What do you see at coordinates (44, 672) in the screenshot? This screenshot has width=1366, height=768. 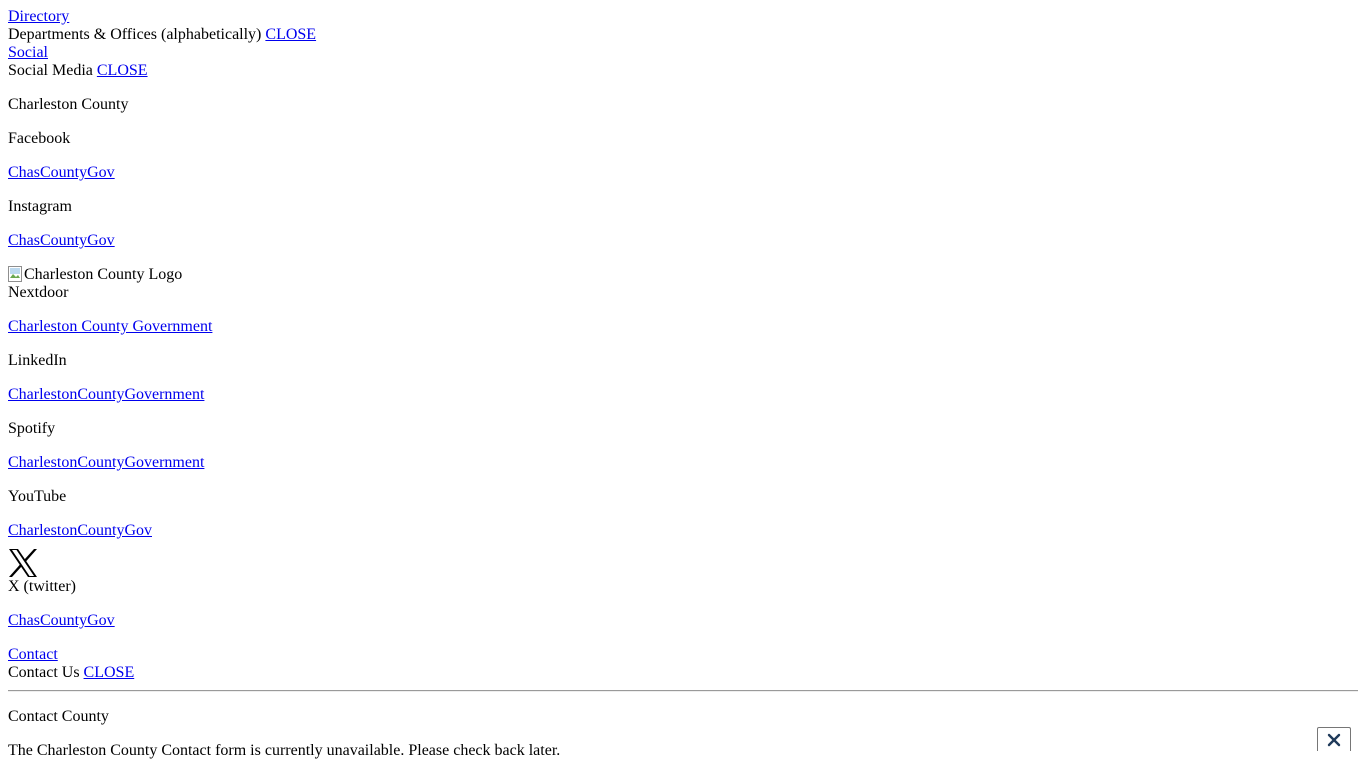 I see `contact-heading: Contact Us` at bounding box center [44, 672].